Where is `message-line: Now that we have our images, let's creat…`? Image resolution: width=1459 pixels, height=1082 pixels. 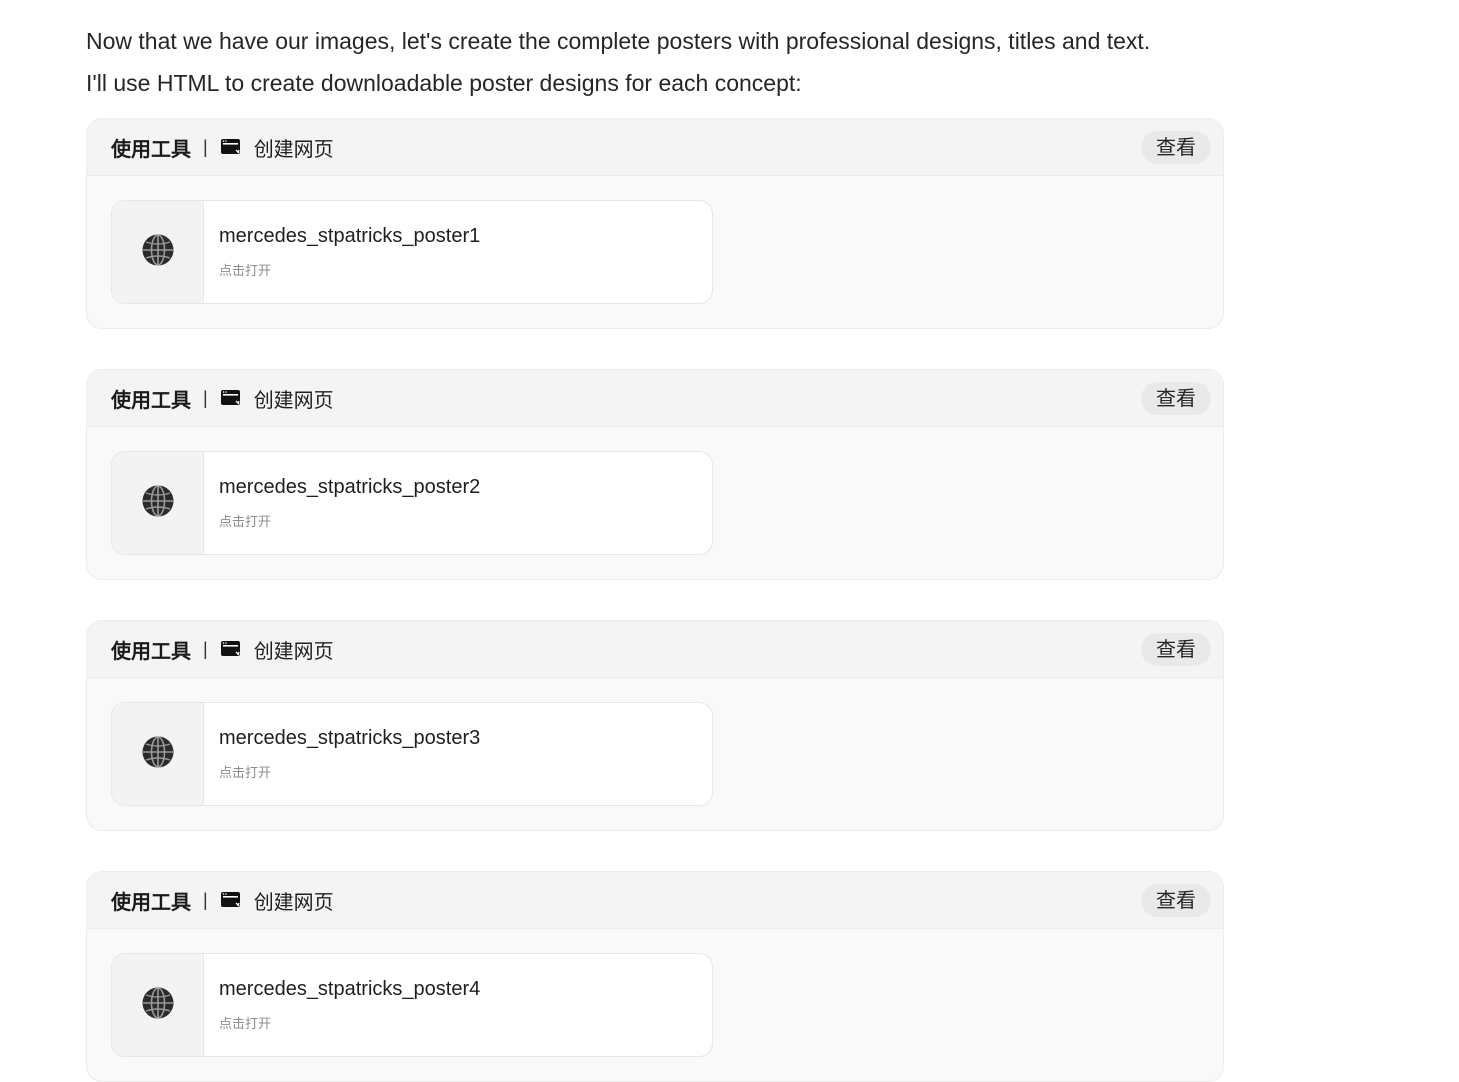
message-line: Now that we have our images, let's creat… is located at coordinates (618, 41).